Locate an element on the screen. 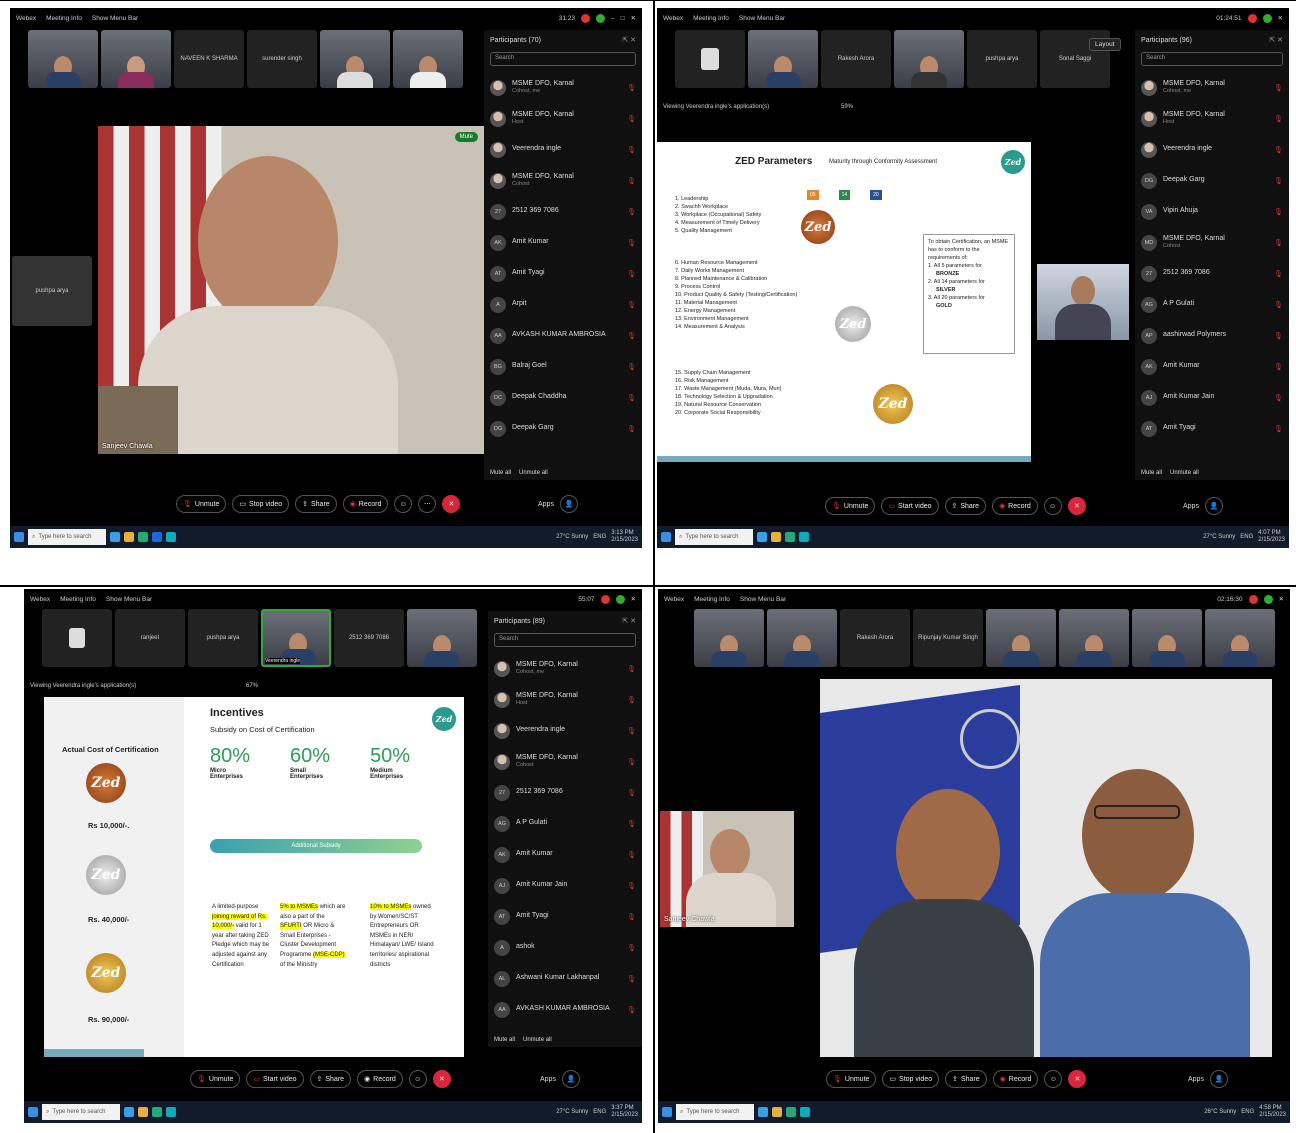 The height and width of the screenshot is (1133, 1296). participant-row: AL Ashwani Kumar Lakhanpal 🎙 is located at coordinates (565, 978).